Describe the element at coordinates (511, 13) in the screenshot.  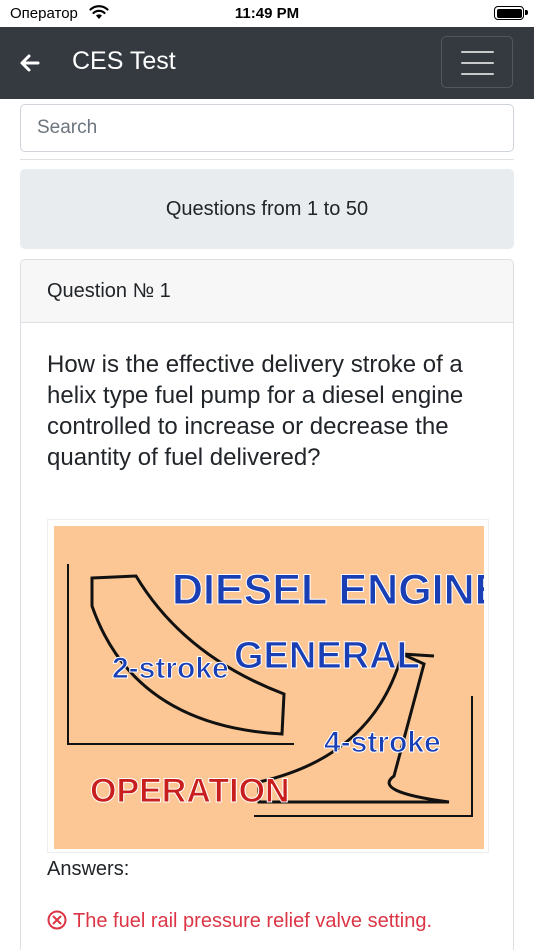
I see `battery-icon` at that location.